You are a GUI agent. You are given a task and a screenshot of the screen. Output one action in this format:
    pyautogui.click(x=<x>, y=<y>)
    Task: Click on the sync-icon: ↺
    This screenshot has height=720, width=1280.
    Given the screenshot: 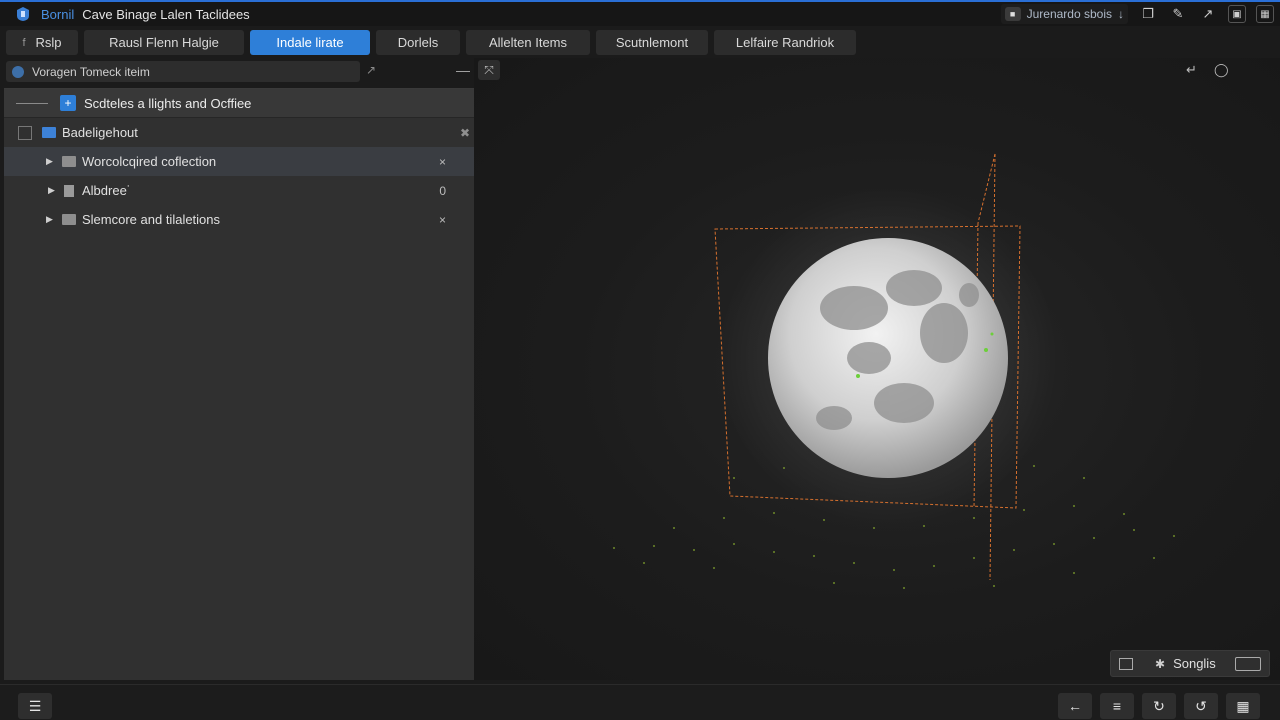 What is the action you would take?
    pyautogui.click(x=1201, y=706)
    